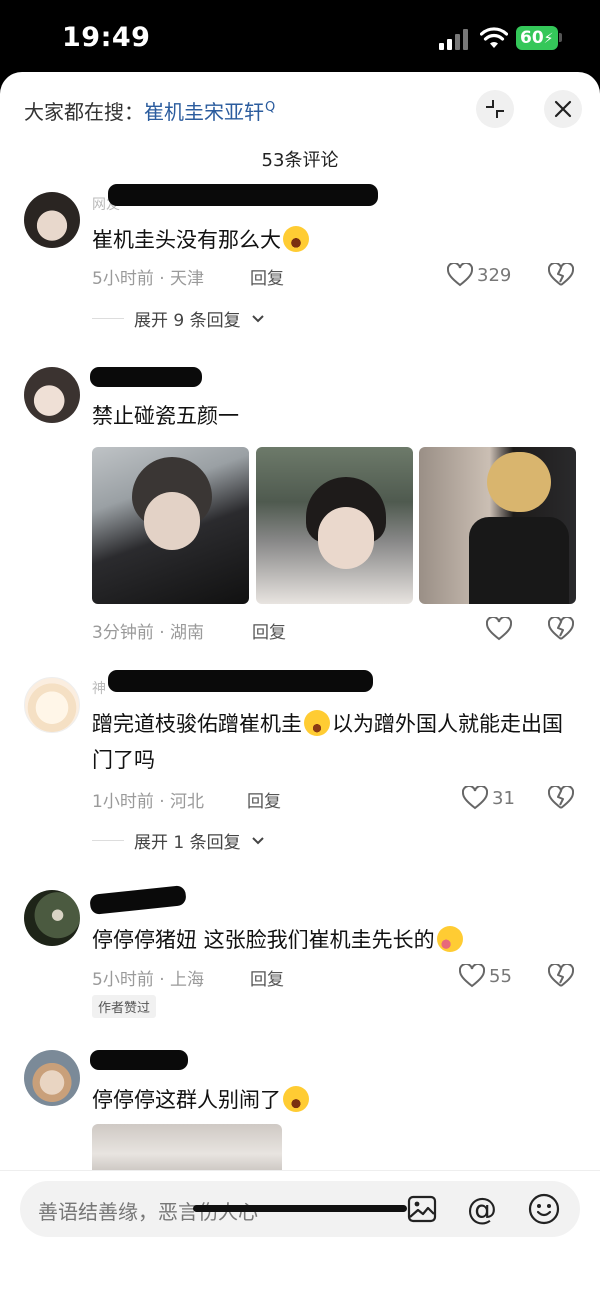 This screenshot has height=1298, width=600. Describe the element at coordinates (449, 939) in the screenshot. I see `hugging-face-emoji` at that location.